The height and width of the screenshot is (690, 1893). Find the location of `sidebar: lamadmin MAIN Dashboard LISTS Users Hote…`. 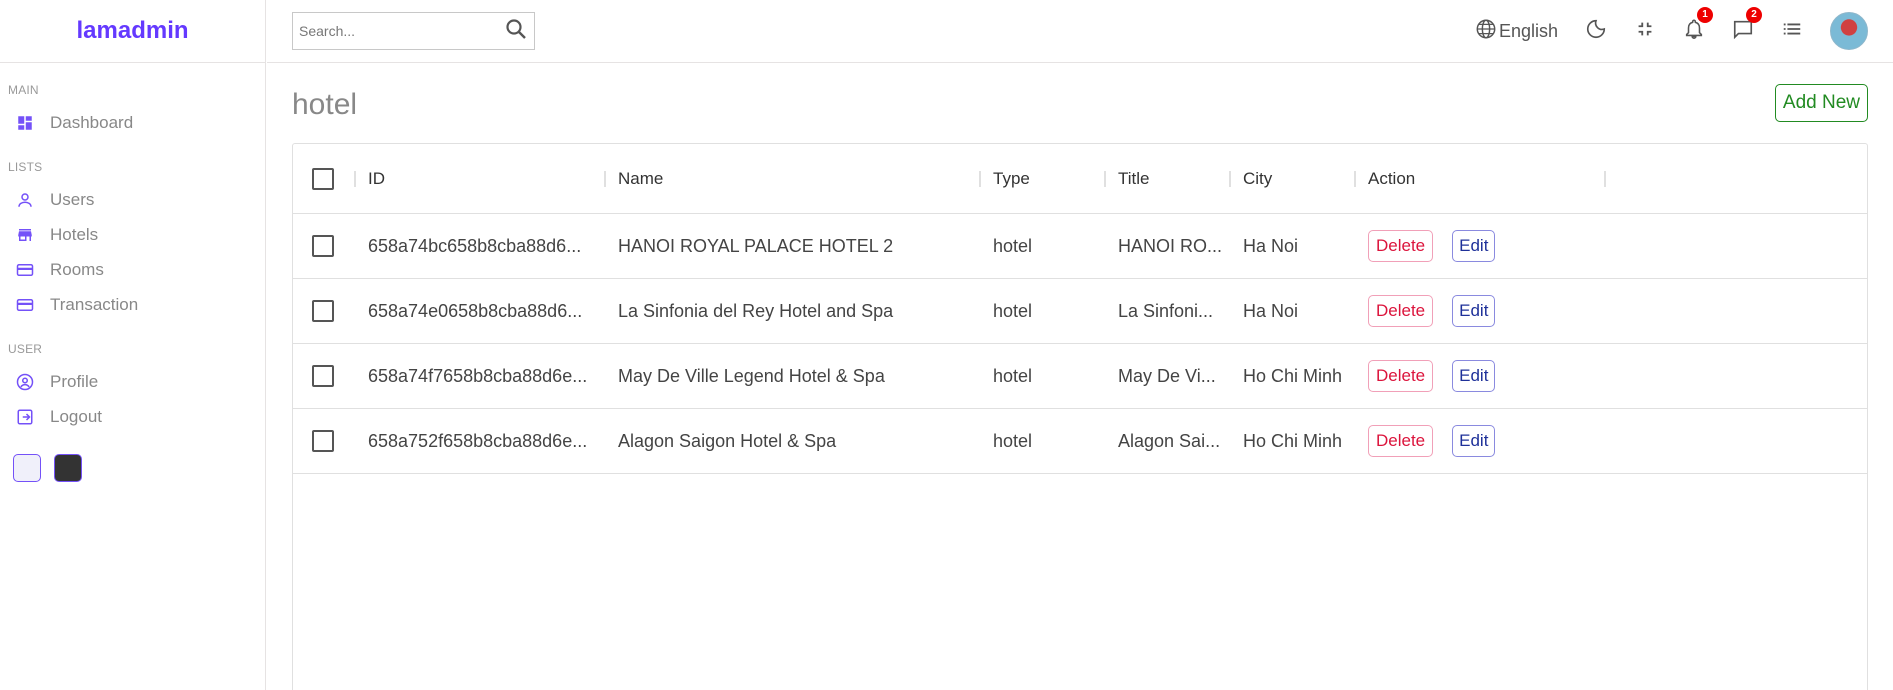

sidebar: lamadmin MAIN Dashboard LISTS Users Hote… is located at coordinates (133, 345).